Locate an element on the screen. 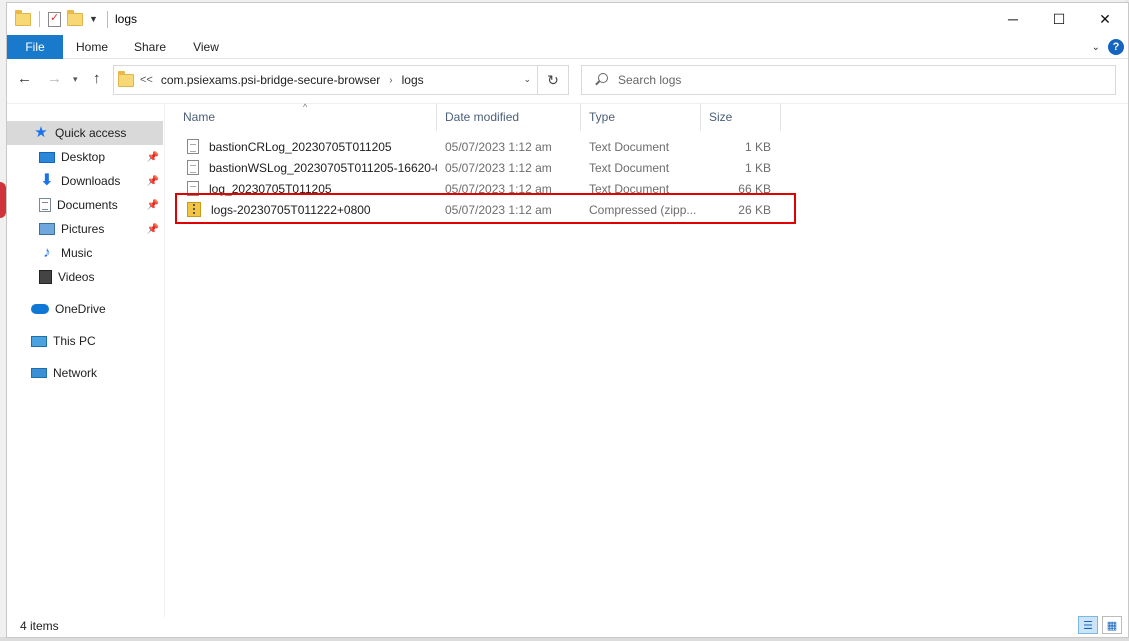 The height and width of the screenshot is (641, 1129). column-header-date-modified: Date modified is located at coordinates (509, 117).